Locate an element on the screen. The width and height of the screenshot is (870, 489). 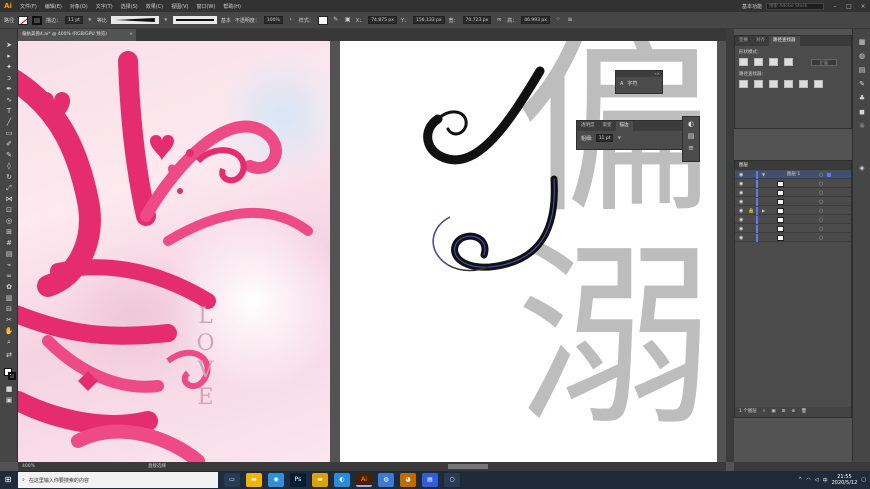
variable-width-profile-preview is located at coordinates (134, 20).